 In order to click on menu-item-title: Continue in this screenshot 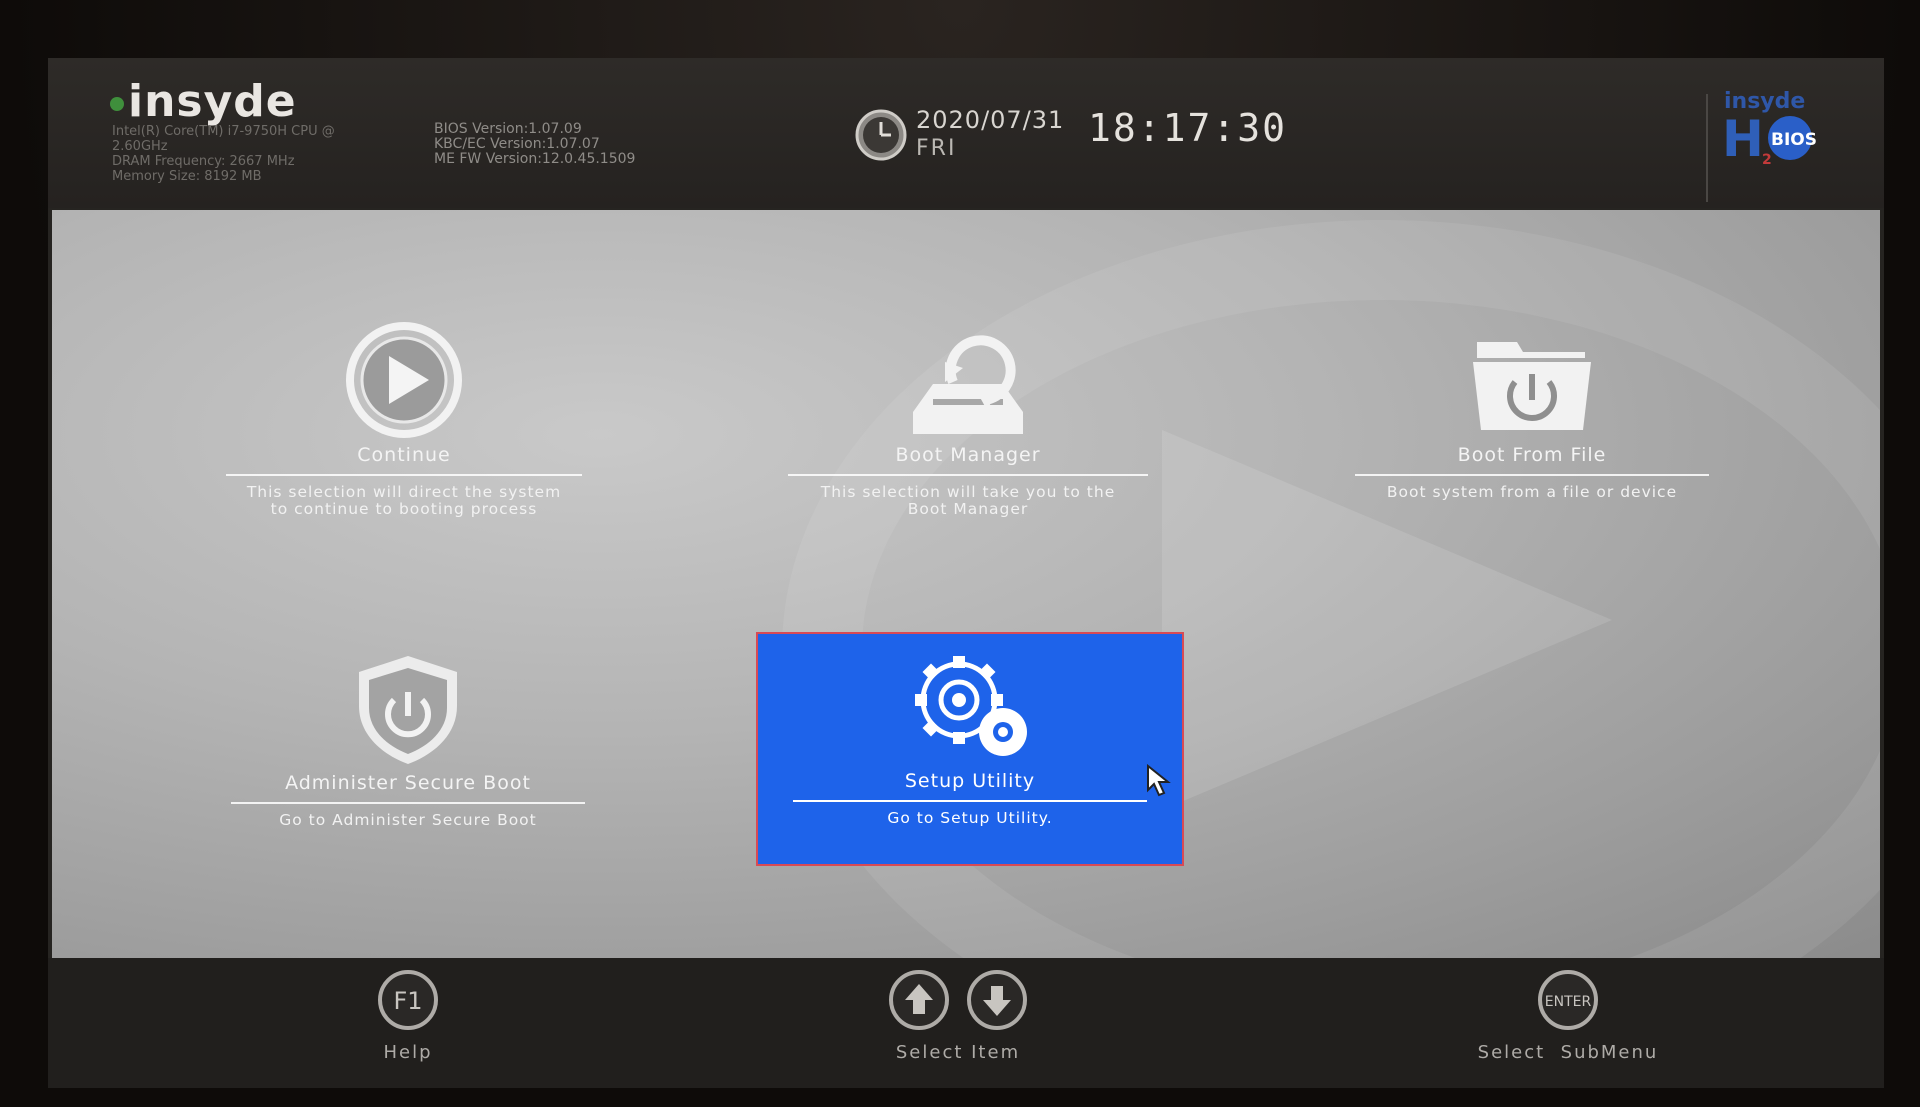, I will do `click(404, 455)`.